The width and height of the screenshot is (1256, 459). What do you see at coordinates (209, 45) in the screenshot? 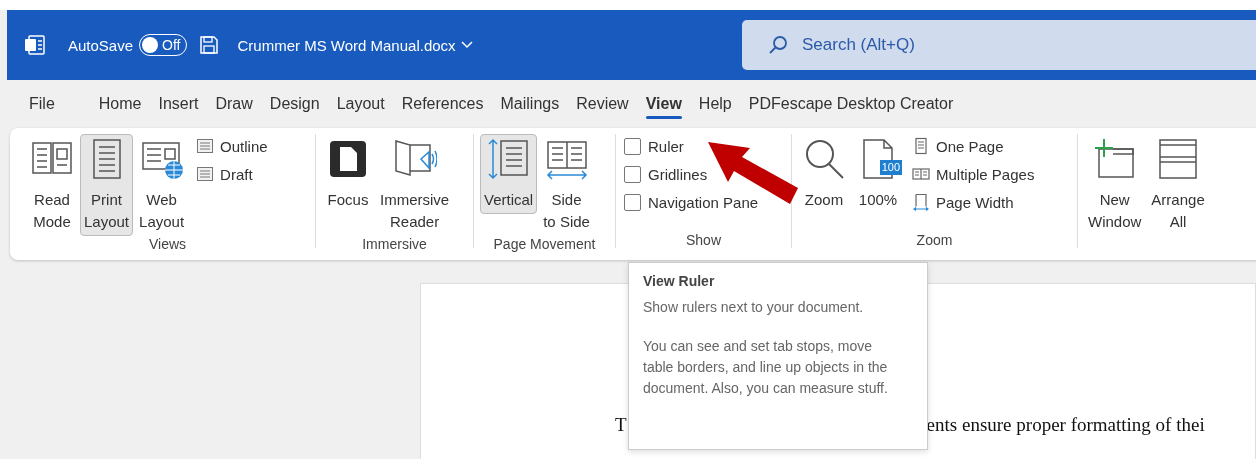
I see `save-icon` at bounding box center [209, 45].